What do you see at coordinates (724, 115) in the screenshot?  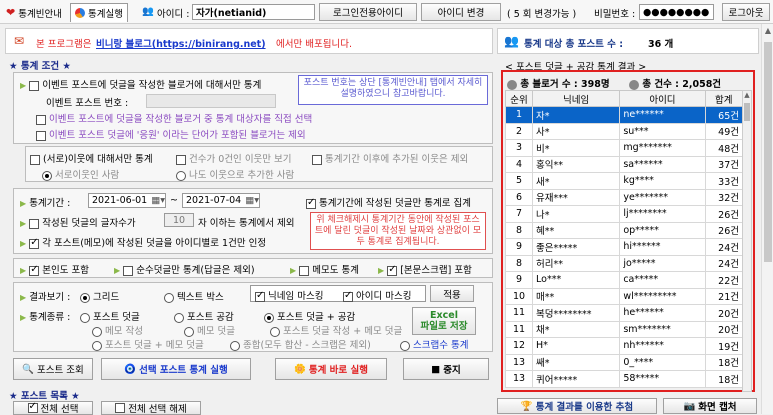 I see `total-cell: 65건` at bounding box center [724, 115].